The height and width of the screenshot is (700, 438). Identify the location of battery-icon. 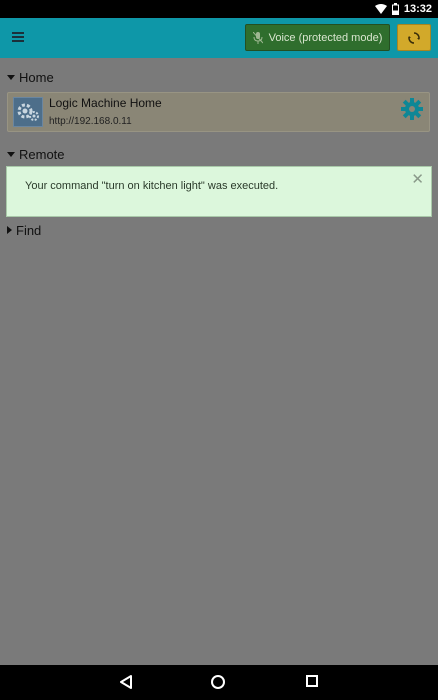
(395, 9).